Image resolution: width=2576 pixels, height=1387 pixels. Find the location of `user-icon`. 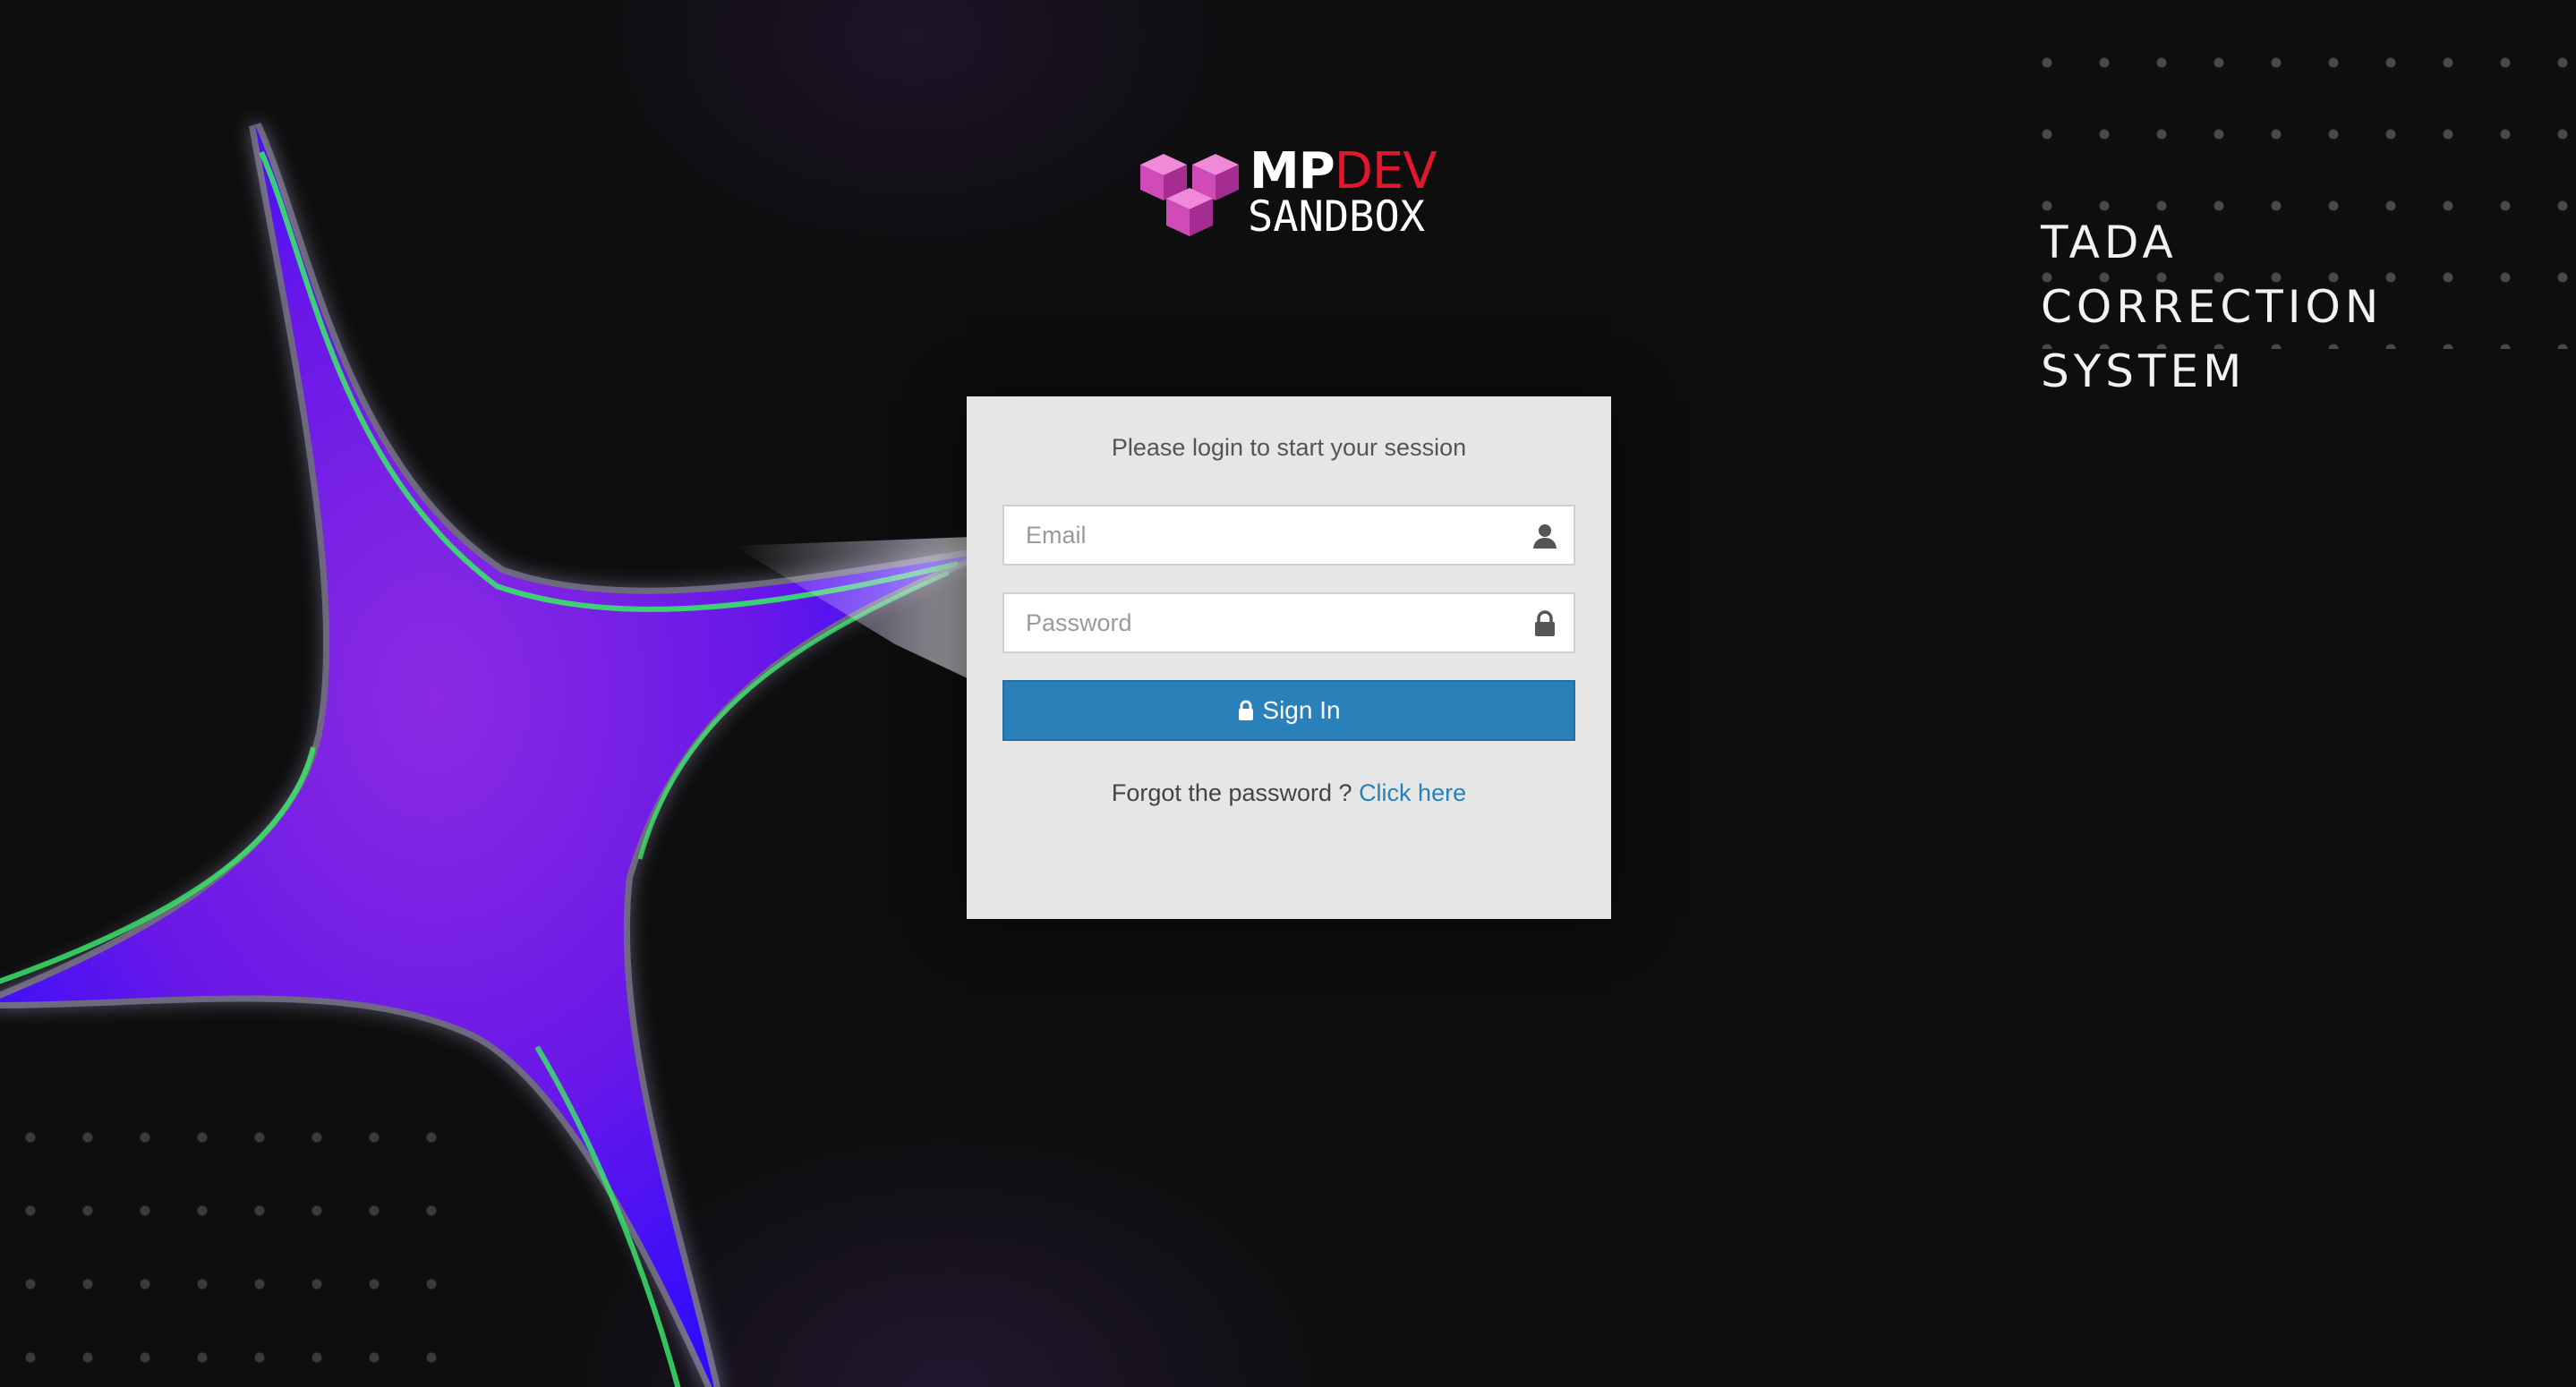

user-icon is located at coordinates (1545, 537).